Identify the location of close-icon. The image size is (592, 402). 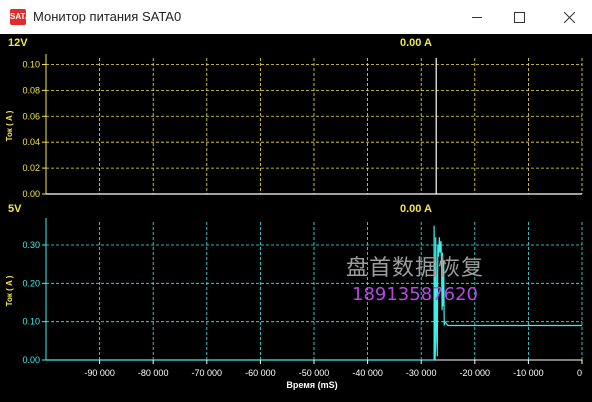
(569, 17).